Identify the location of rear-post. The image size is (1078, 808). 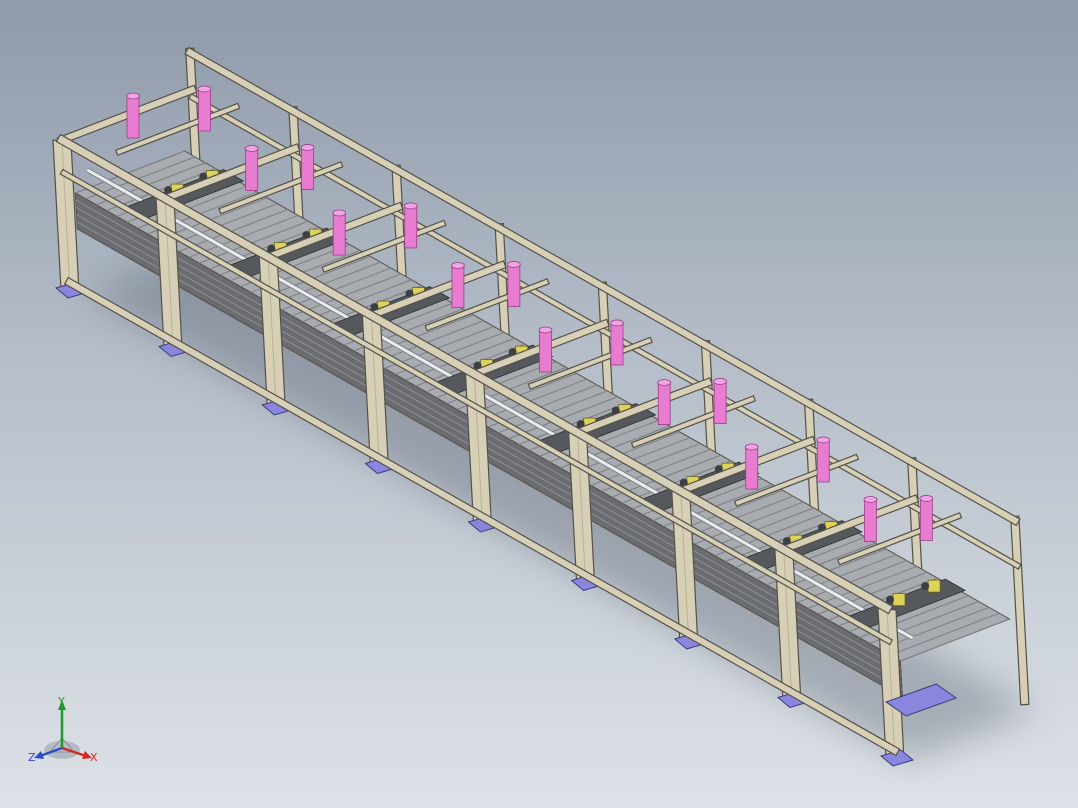
(1020, 610).